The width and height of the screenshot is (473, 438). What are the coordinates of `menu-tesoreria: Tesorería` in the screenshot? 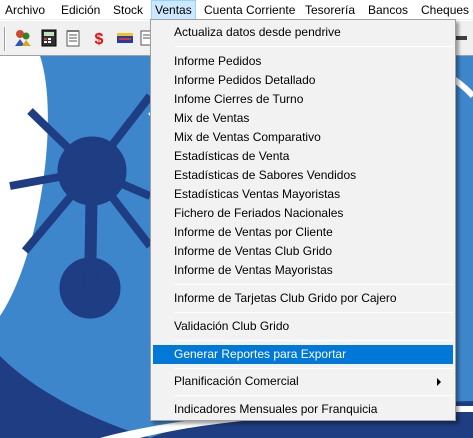 It's located at (330, 10).